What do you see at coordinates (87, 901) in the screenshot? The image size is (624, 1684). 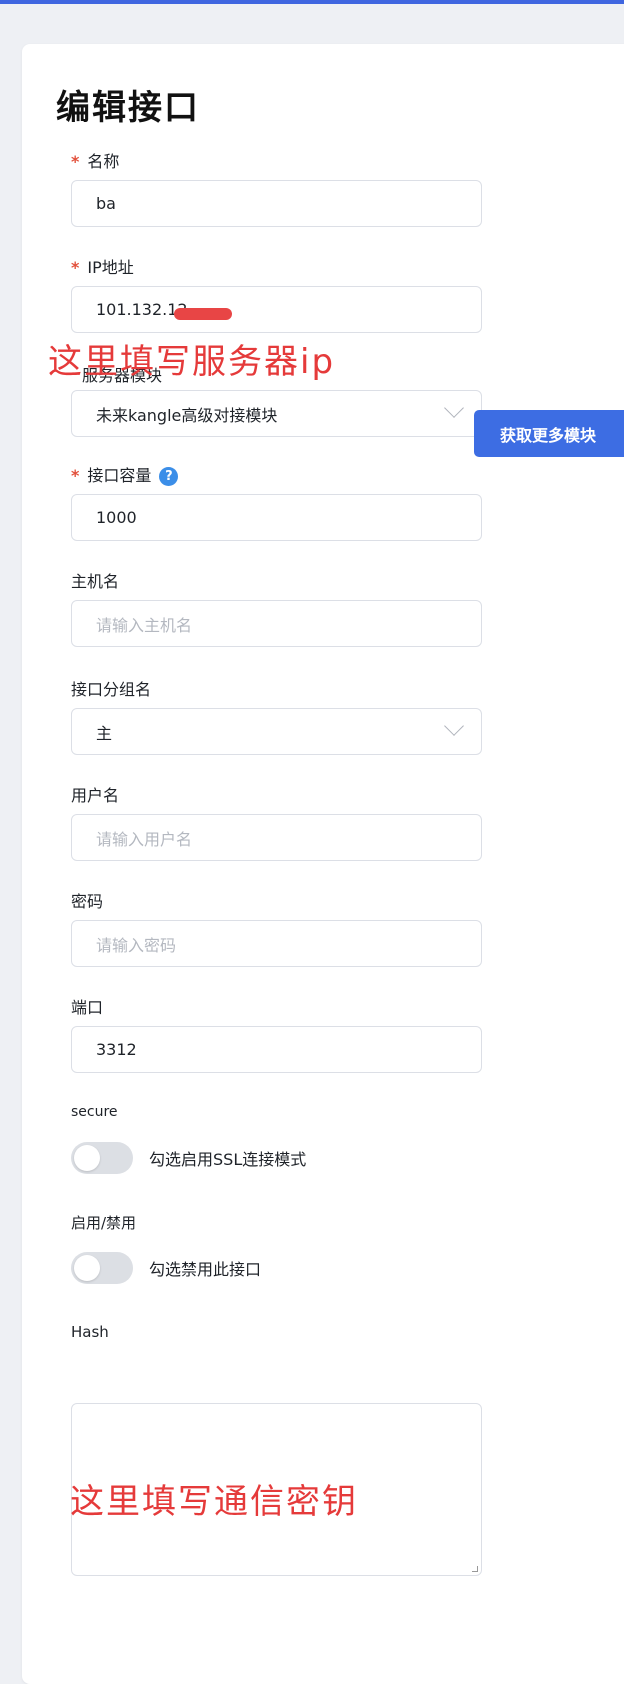 I see `password-label: 密码` at bounding box center [87, 901].